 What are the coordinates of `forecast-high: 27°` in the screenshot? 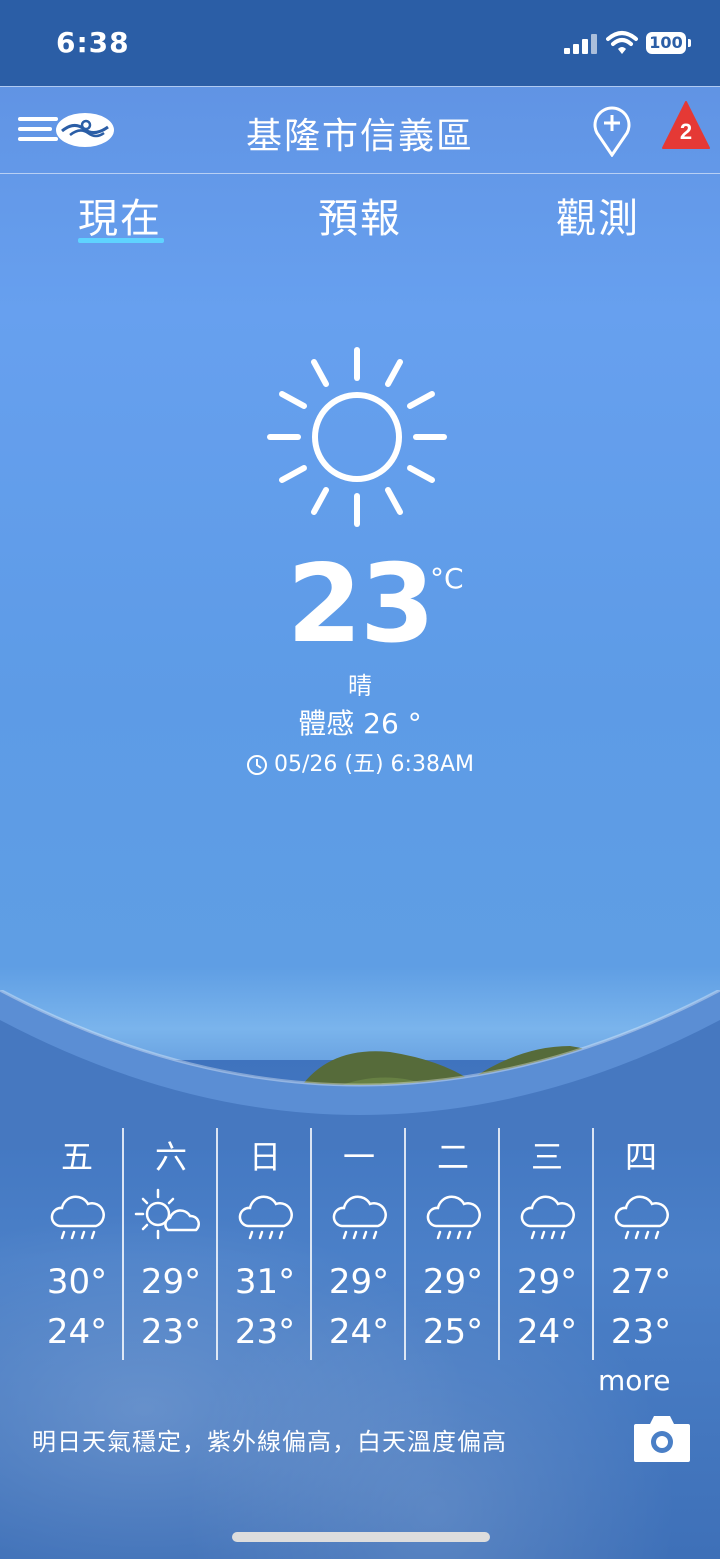 It's located at (641, 1282).